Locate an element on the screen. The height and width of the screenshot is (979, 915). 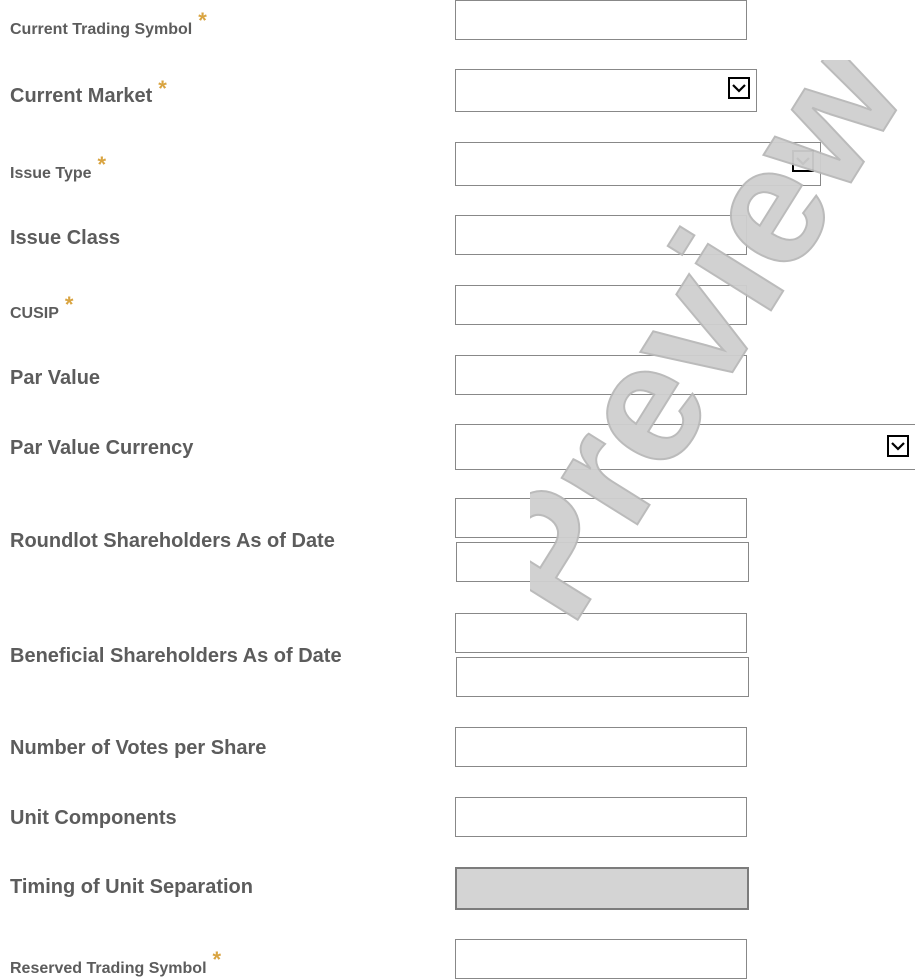
label-reserved-trading-symbol: Reserved Trading Symbol * is located at coordinates (116, 962).